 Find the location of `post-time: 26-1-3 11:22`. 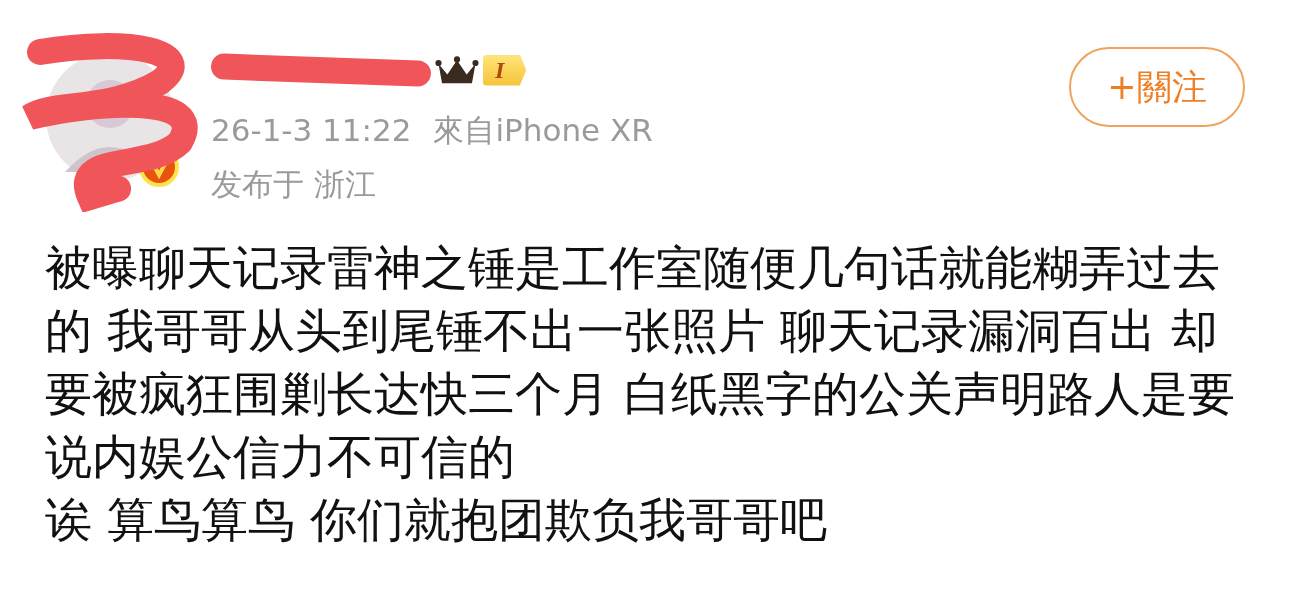

post-time: 26-1-3 11:22 is located at coordinates (311, 130).